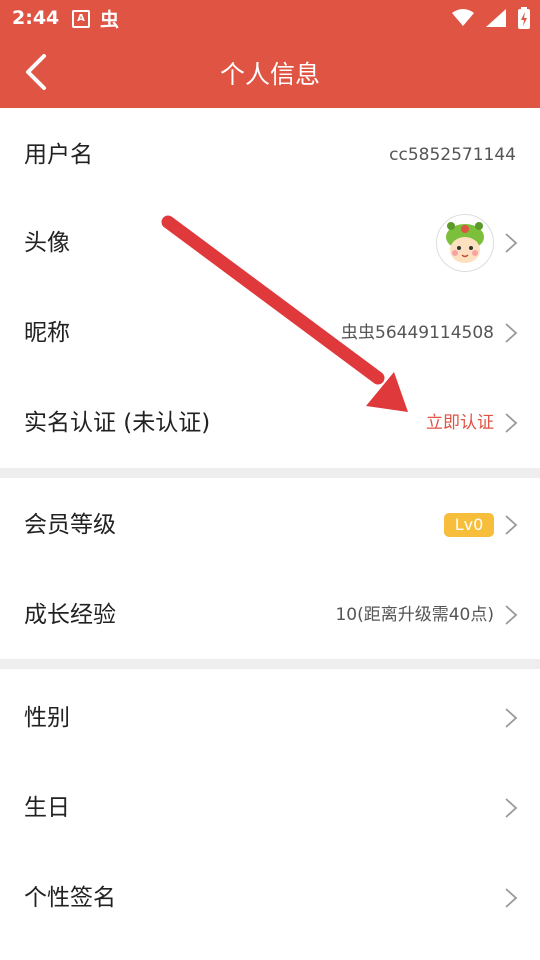  I want to click on signature-label: 个性签名, so click(70, 898).